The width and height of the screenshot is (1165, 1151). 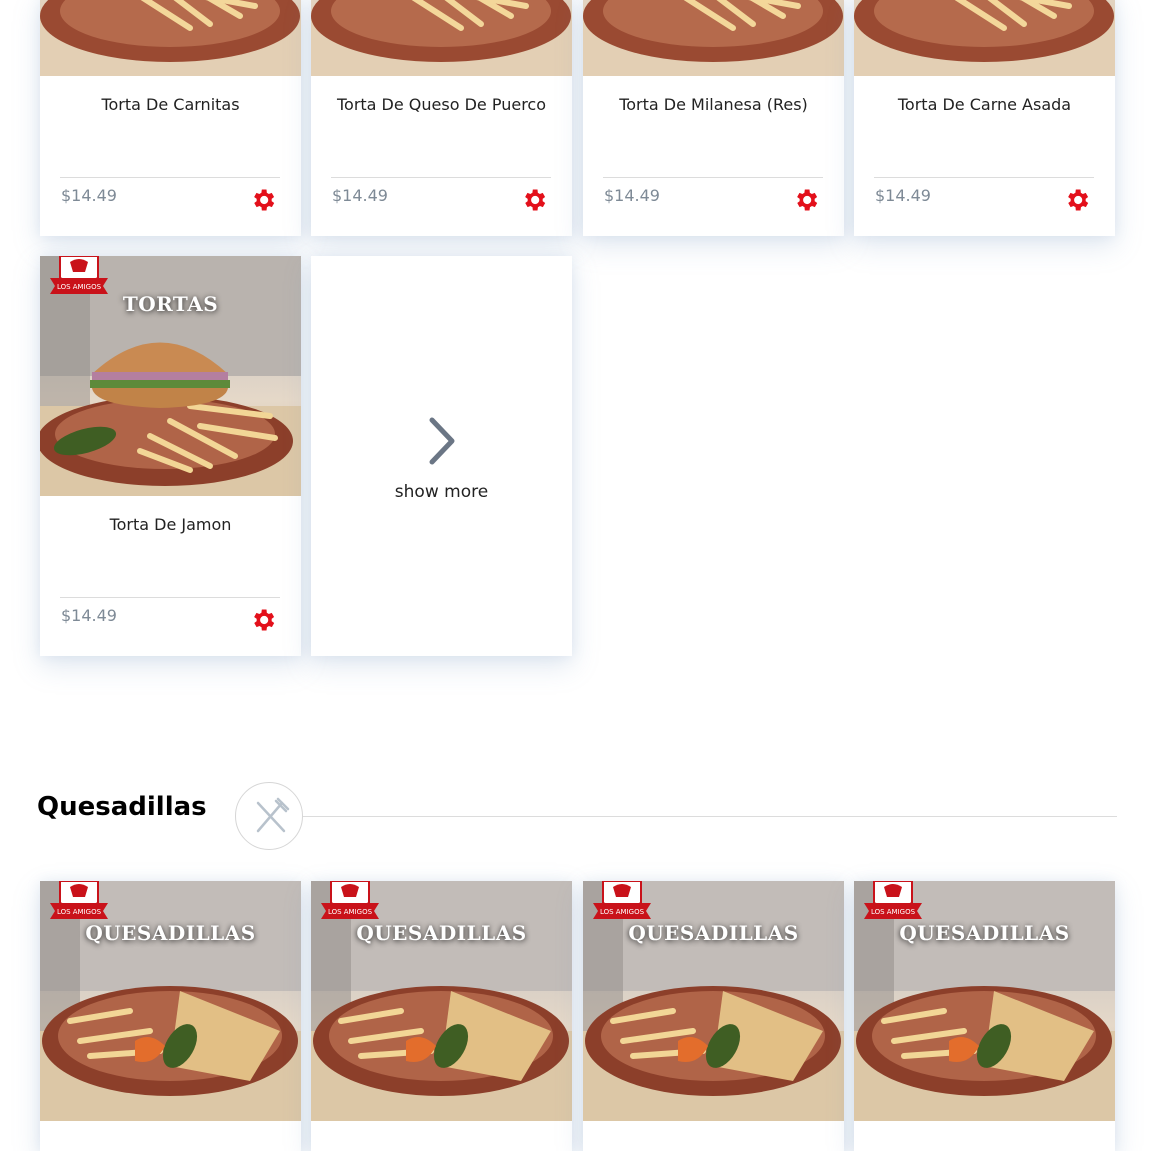 What do you see at coordinates (442, 441) in the screenshot?
I see `chevron-right-icon` at bounding box center [442, 441].